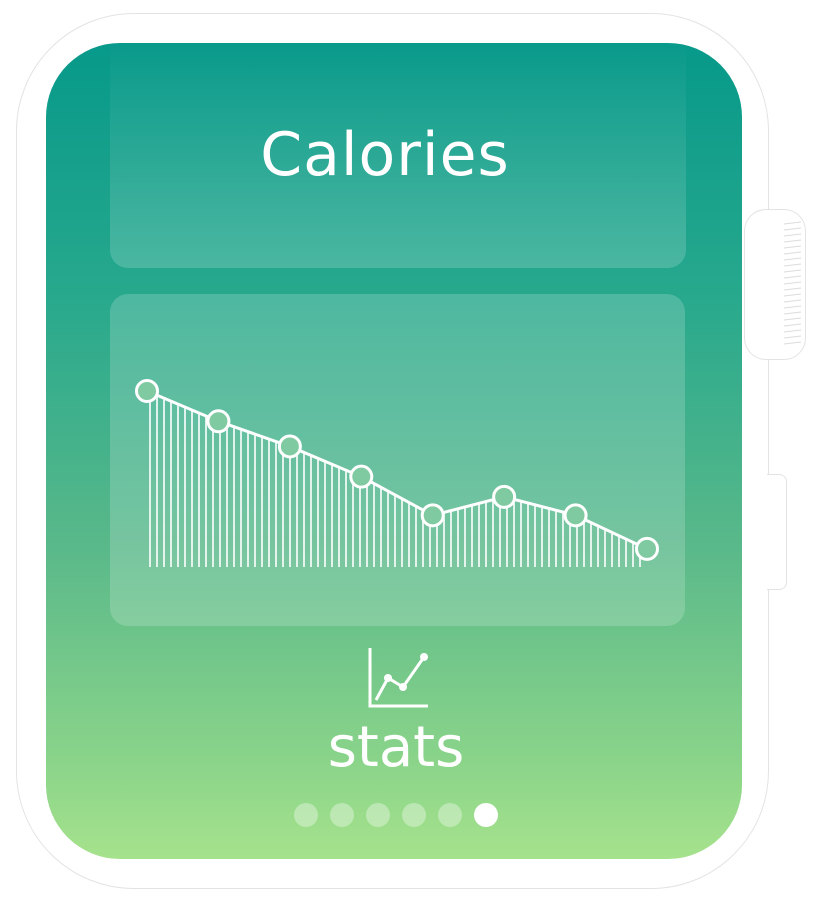 Image resolution: width=820 pixels, height=901 pixels. Describe the element at coordinates (396, 816) in the screenshot. I see `page-indicator` at that location.